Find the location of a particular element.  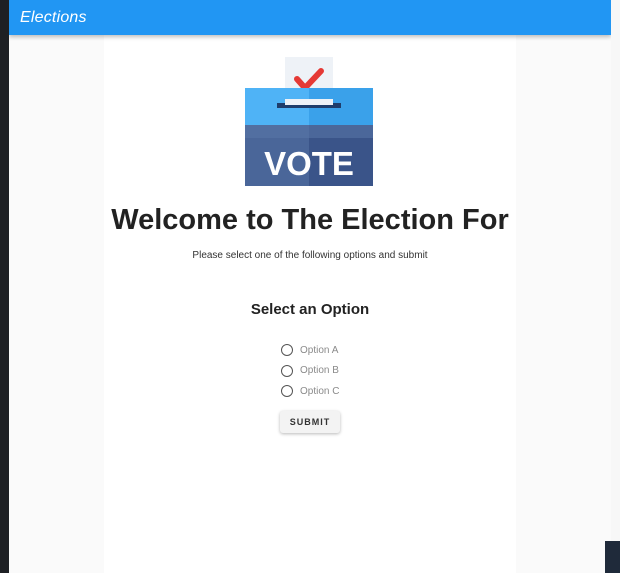

section-heading: Select an Option is located at coordinates (310, 309).